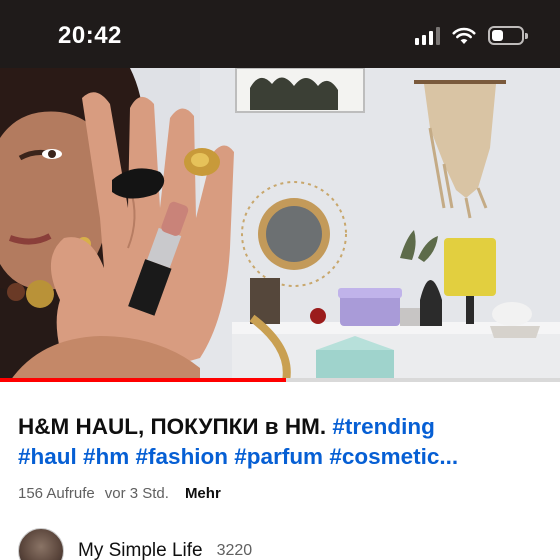 The width and height of the screenshot is (560, 560). Describe the element at coordinates (383, 426) in the screenshot. I see `hashtag-line-1: #trending` at that location.